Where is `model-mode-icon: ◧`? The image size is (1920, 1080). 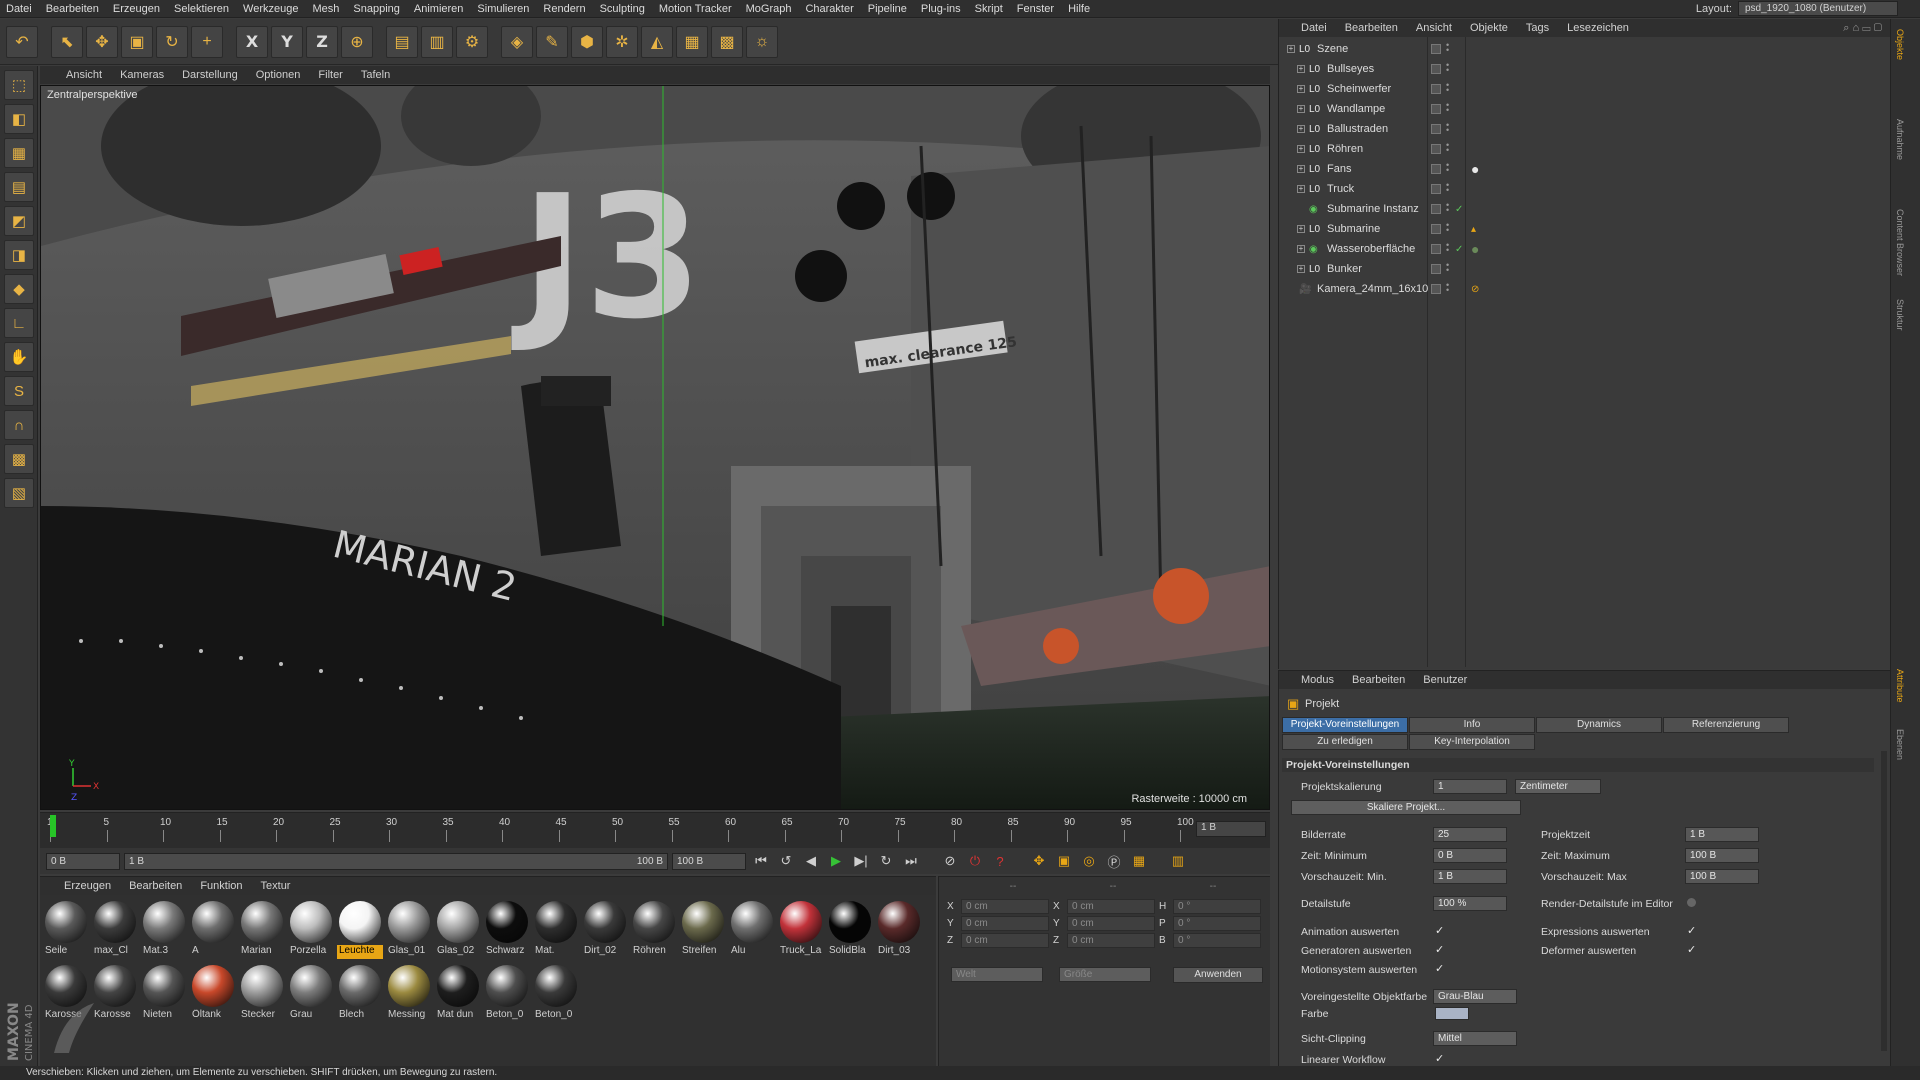
model-mode-icon: ◧ is located at coordinates (19, 119).